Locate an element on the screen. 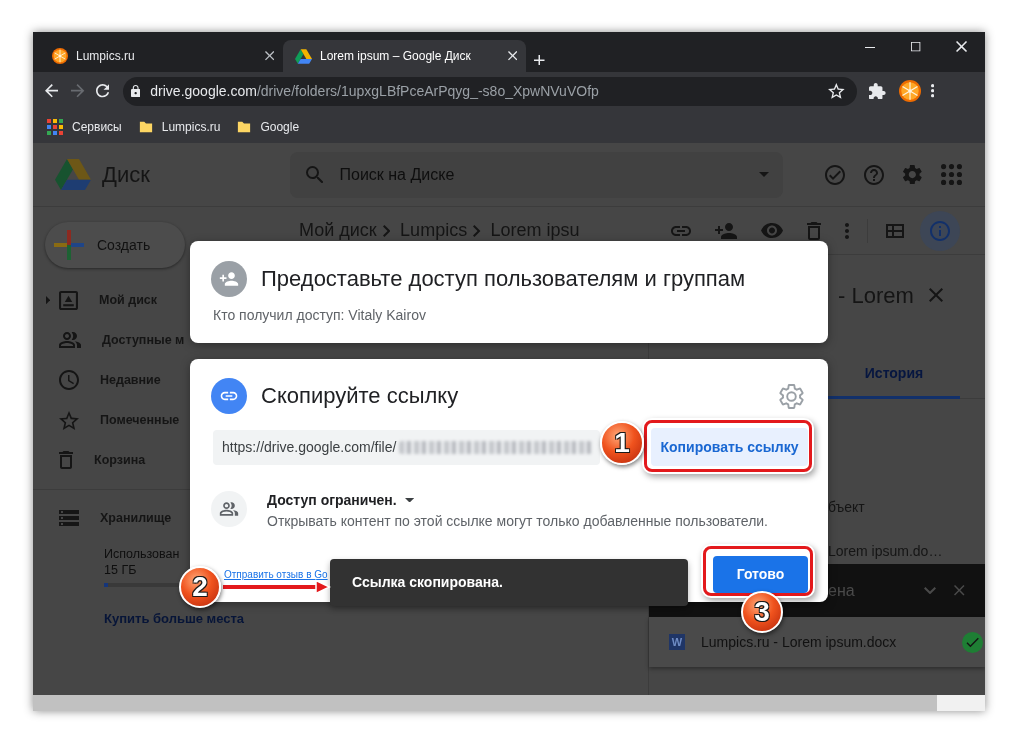  reload-icon is located at coordinates (102, 91).